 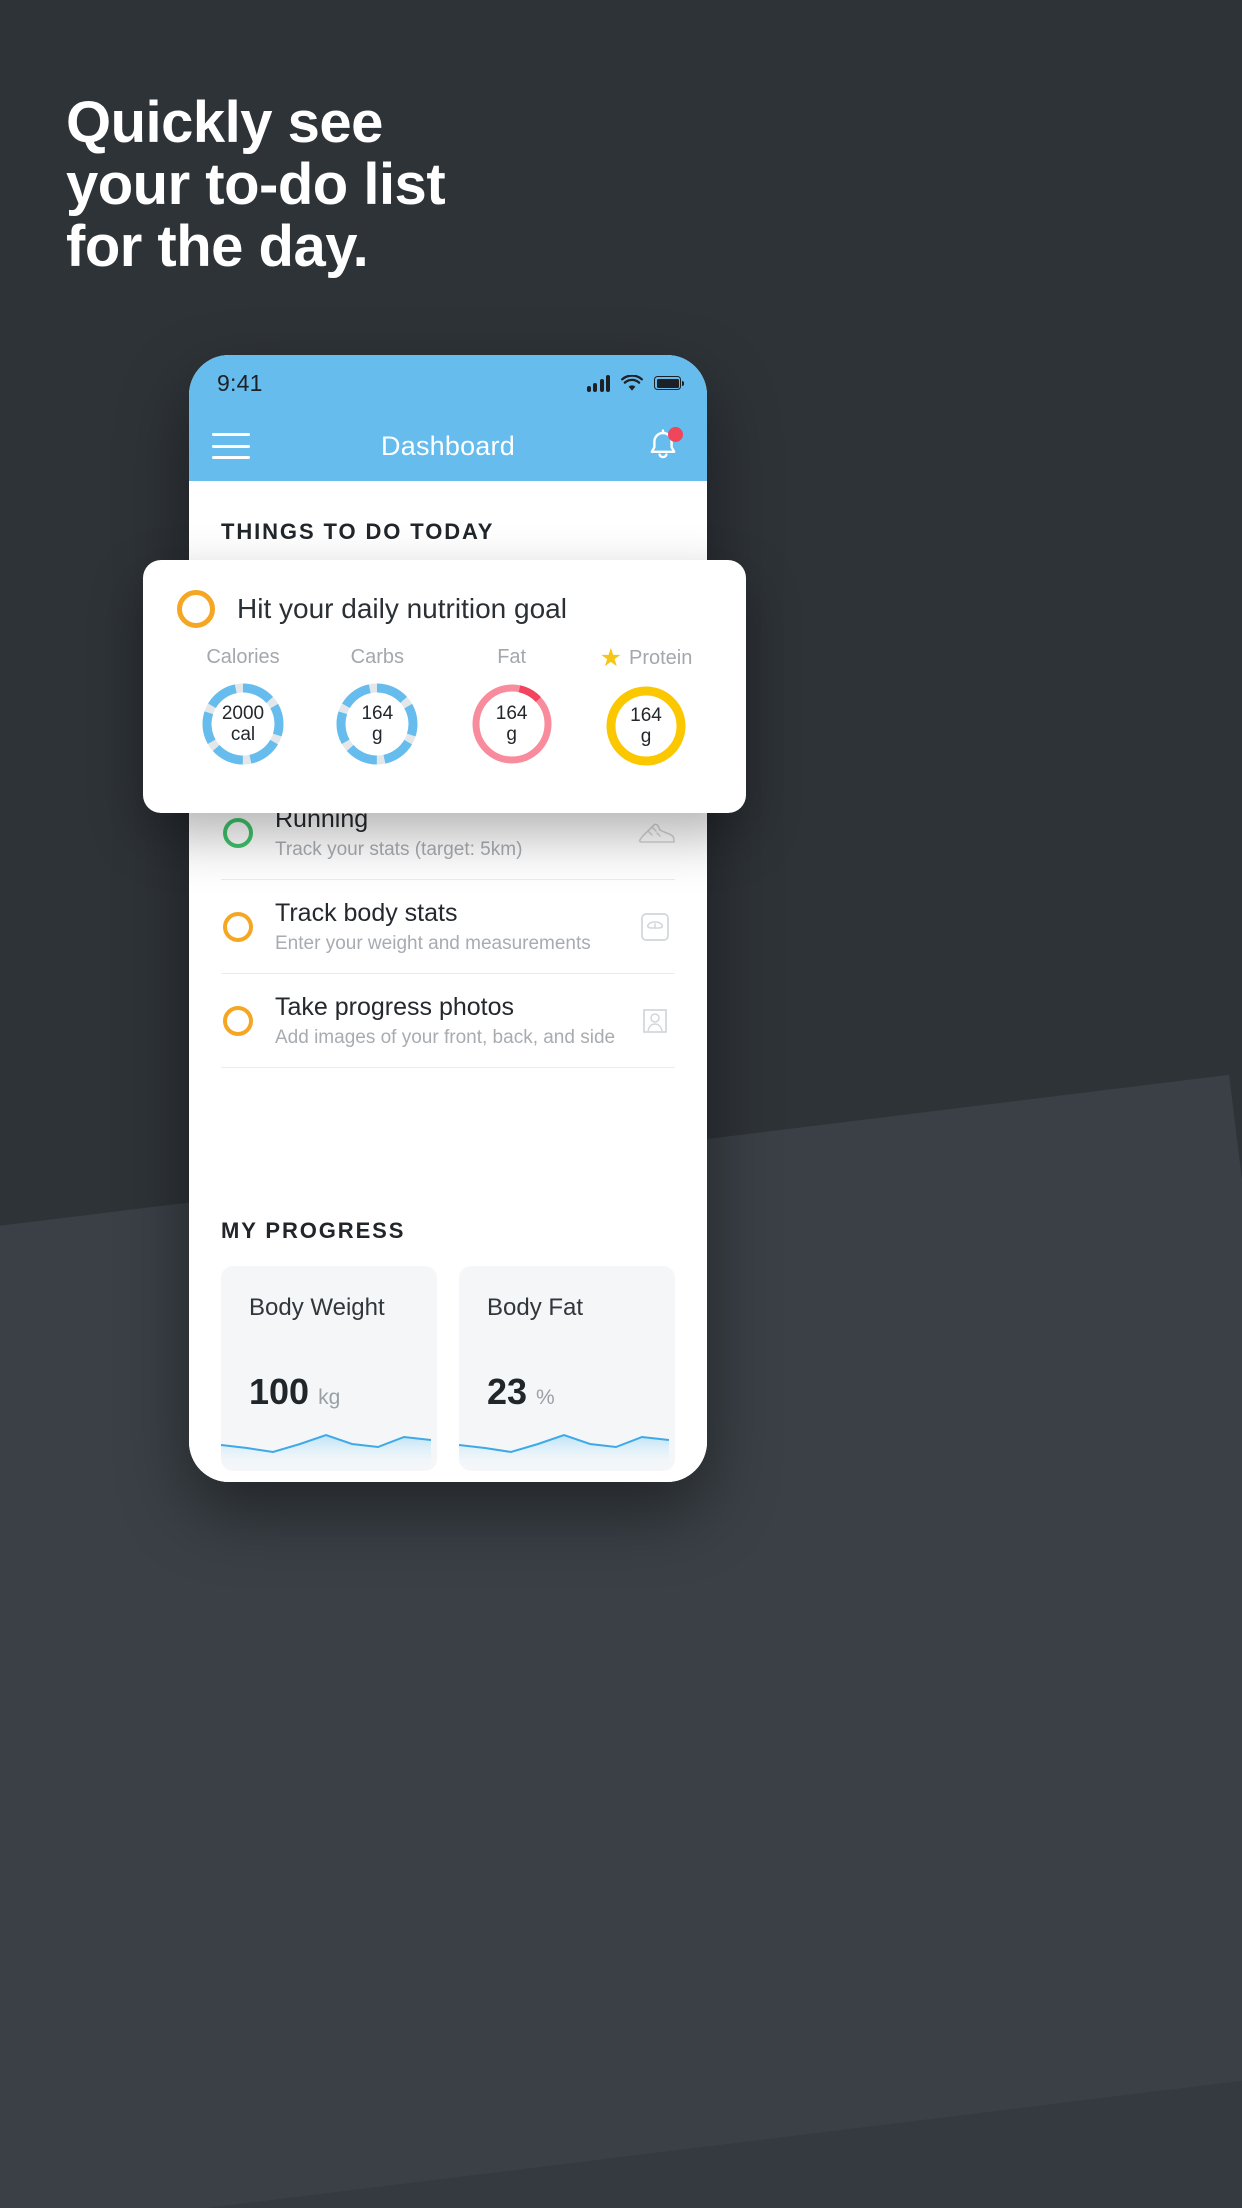 I want to click on macro-label: Protein, so click(x=661, y=658).